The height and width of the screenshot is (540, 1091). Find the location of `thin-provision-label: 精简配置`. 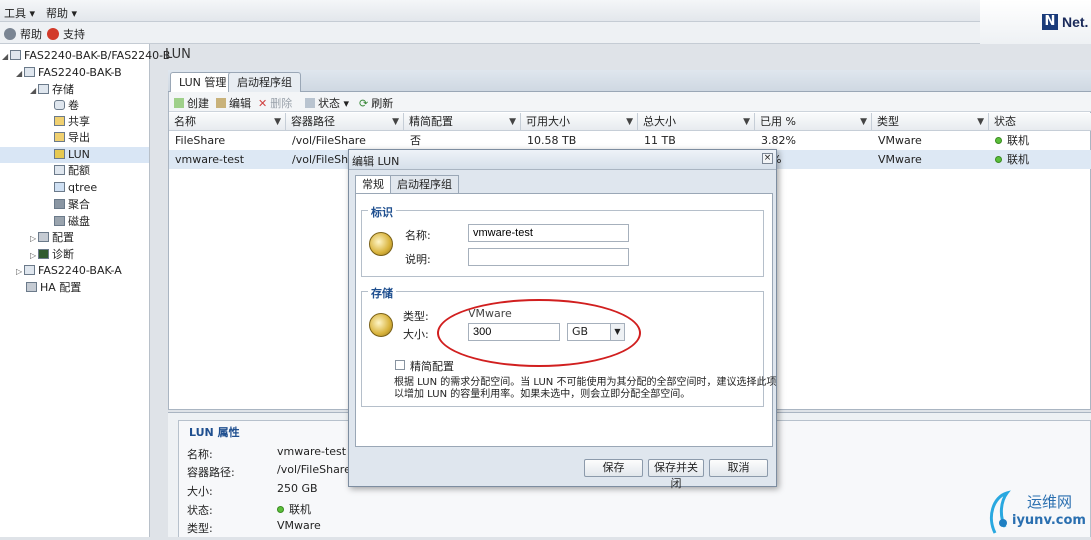

thin-provision-label: 精简配置 is located at coordinates (432, 366).